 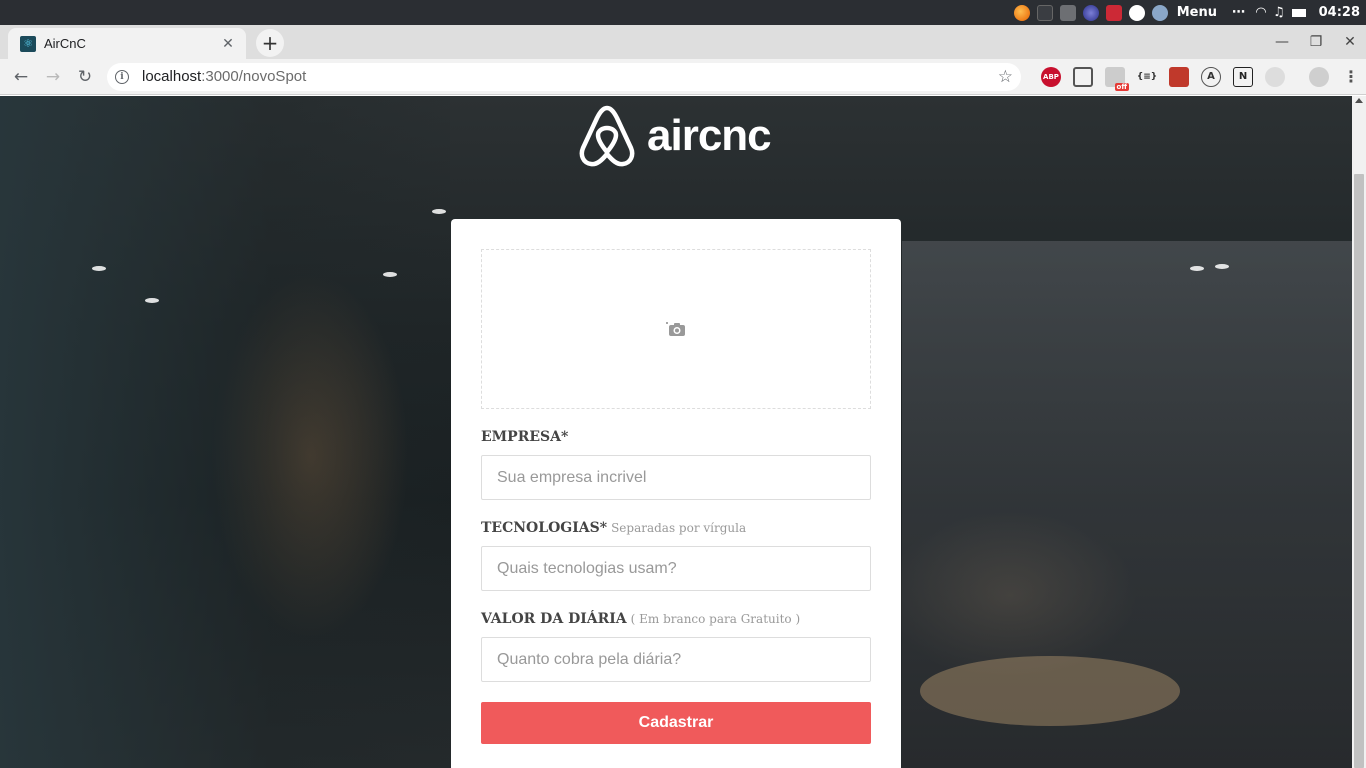 I want to click on notion-icon: N, so click(x=1243, y=76).